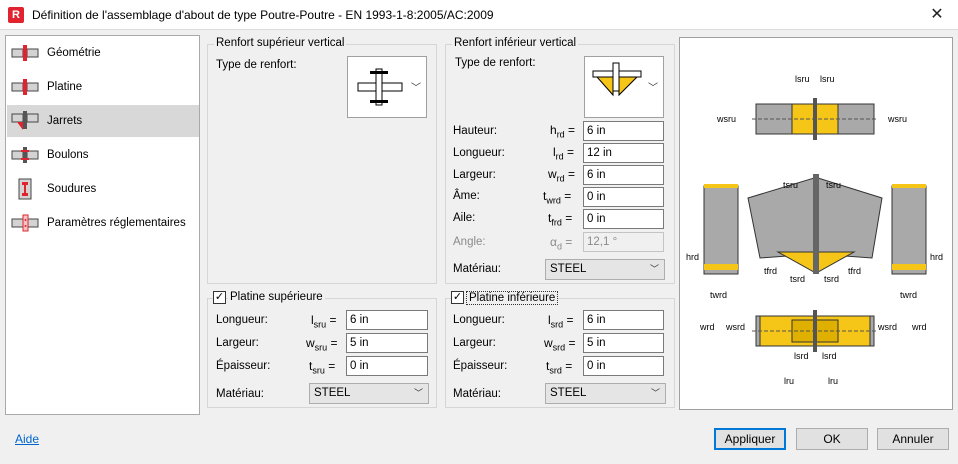  I want to click on dim-label-tfrd-2: tfrd, so click(854, 271).